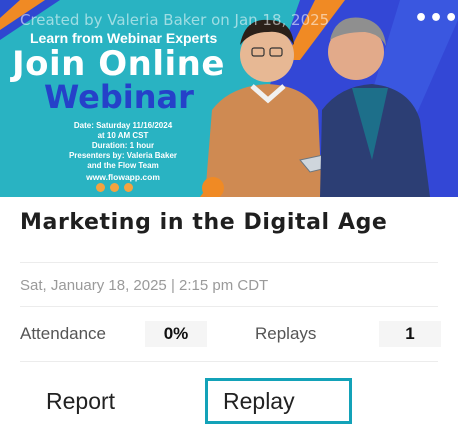 This screenshot has width=458, height=426. Describe the element at coordinates (63, 333) in the screenshot. I see `attendance-label: Attendance` at that location.